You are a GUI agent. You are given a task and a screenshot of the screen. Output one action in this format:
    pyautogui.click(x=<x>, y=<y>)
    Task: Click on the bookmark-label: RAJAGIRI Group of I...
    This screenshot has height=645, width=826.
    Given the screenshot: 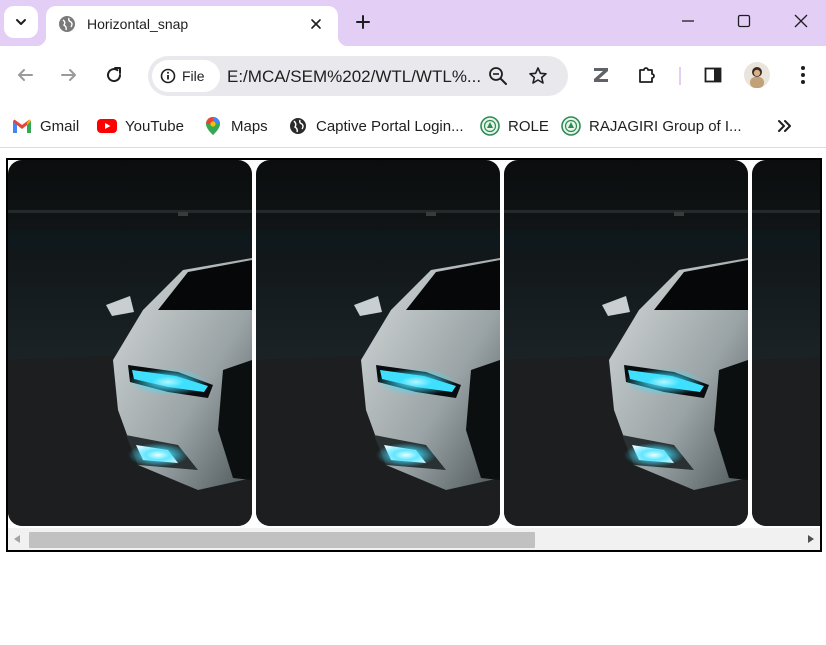 What is the action you would take?
    pyautogui.click(x=665, y=126)
    